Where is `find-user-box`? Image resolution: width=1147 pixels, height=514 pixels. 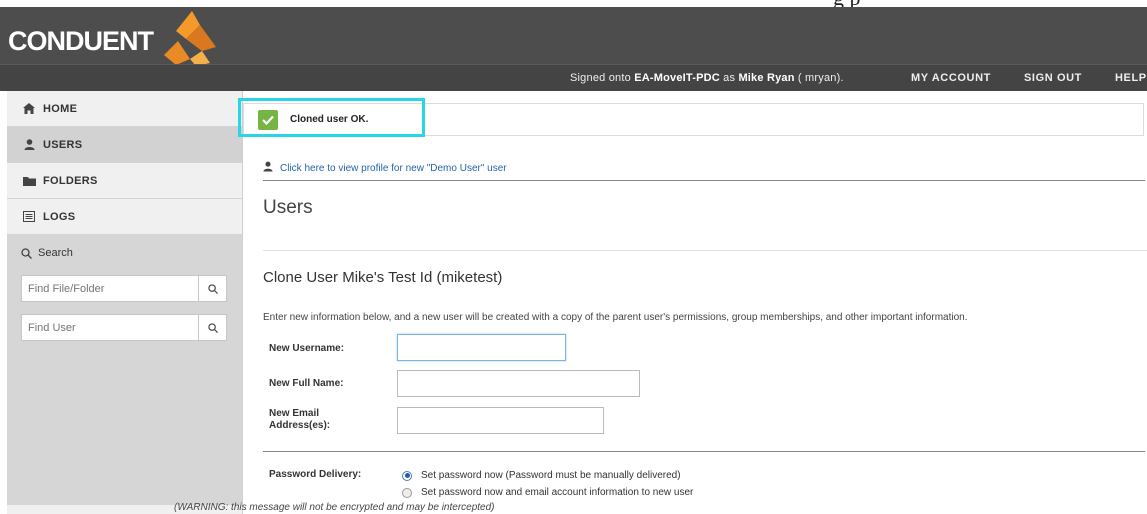 find-user-box is located at coordinates (124, 327).